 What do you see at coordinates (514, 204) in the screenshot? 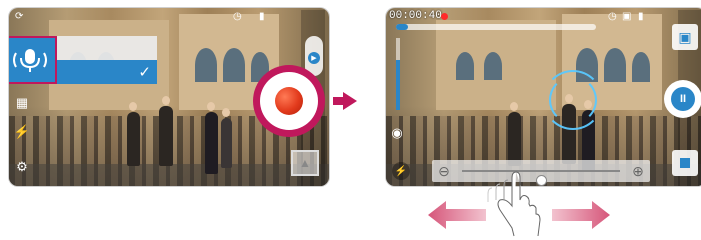
I see `pinch-hand-icon` at bounding box center [514, 204].